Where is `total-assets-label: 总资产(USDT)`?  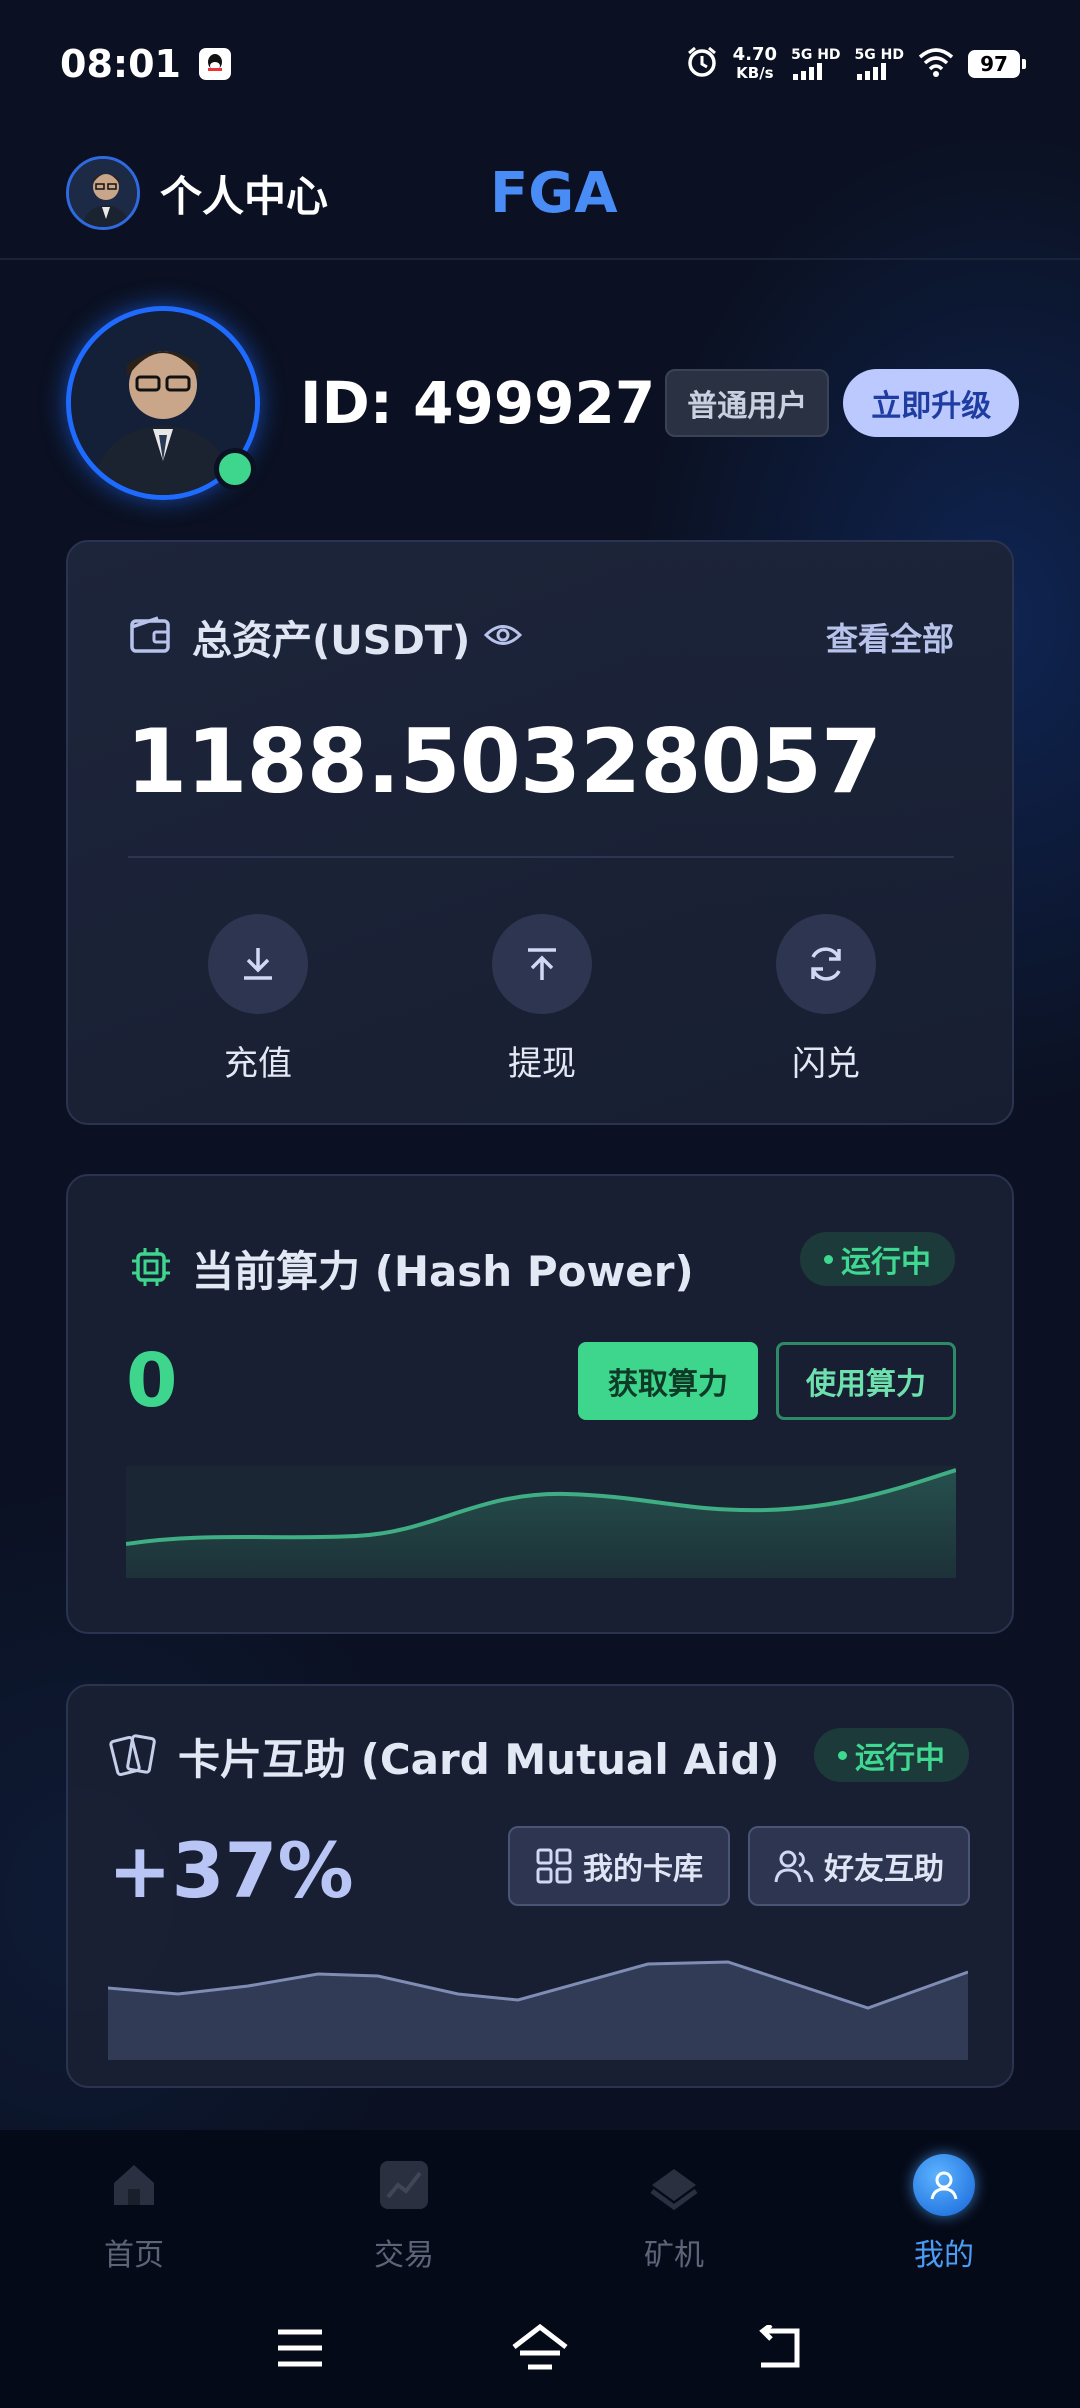
total-assets-label: 总资产(USDT) is located at coordinates (331, 641).